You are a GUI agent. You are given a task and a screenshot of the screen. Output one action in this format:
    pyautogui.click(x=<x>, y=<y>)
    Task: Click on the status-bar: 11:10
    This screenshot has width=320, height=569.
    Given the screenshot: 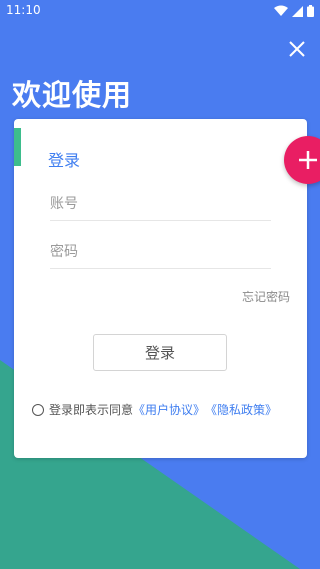 What is the action you would take?
    pyautogui.click(x=160, y=11)
    